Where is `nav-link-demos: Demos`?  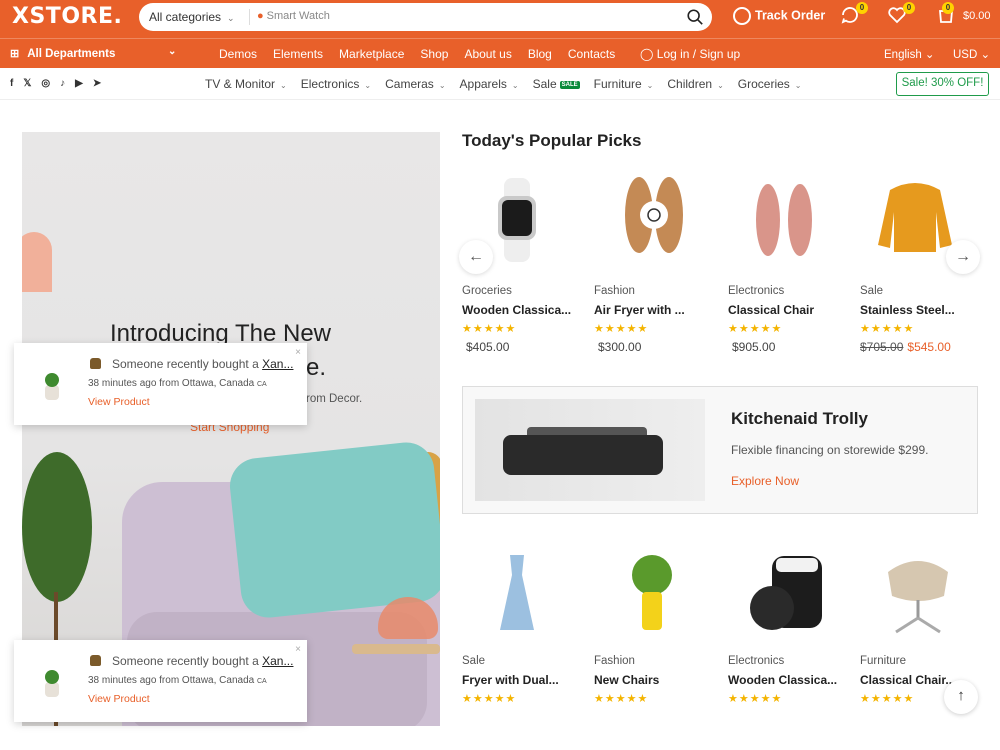 nav-link-demos: Demos is located at coordinates (238, 54).